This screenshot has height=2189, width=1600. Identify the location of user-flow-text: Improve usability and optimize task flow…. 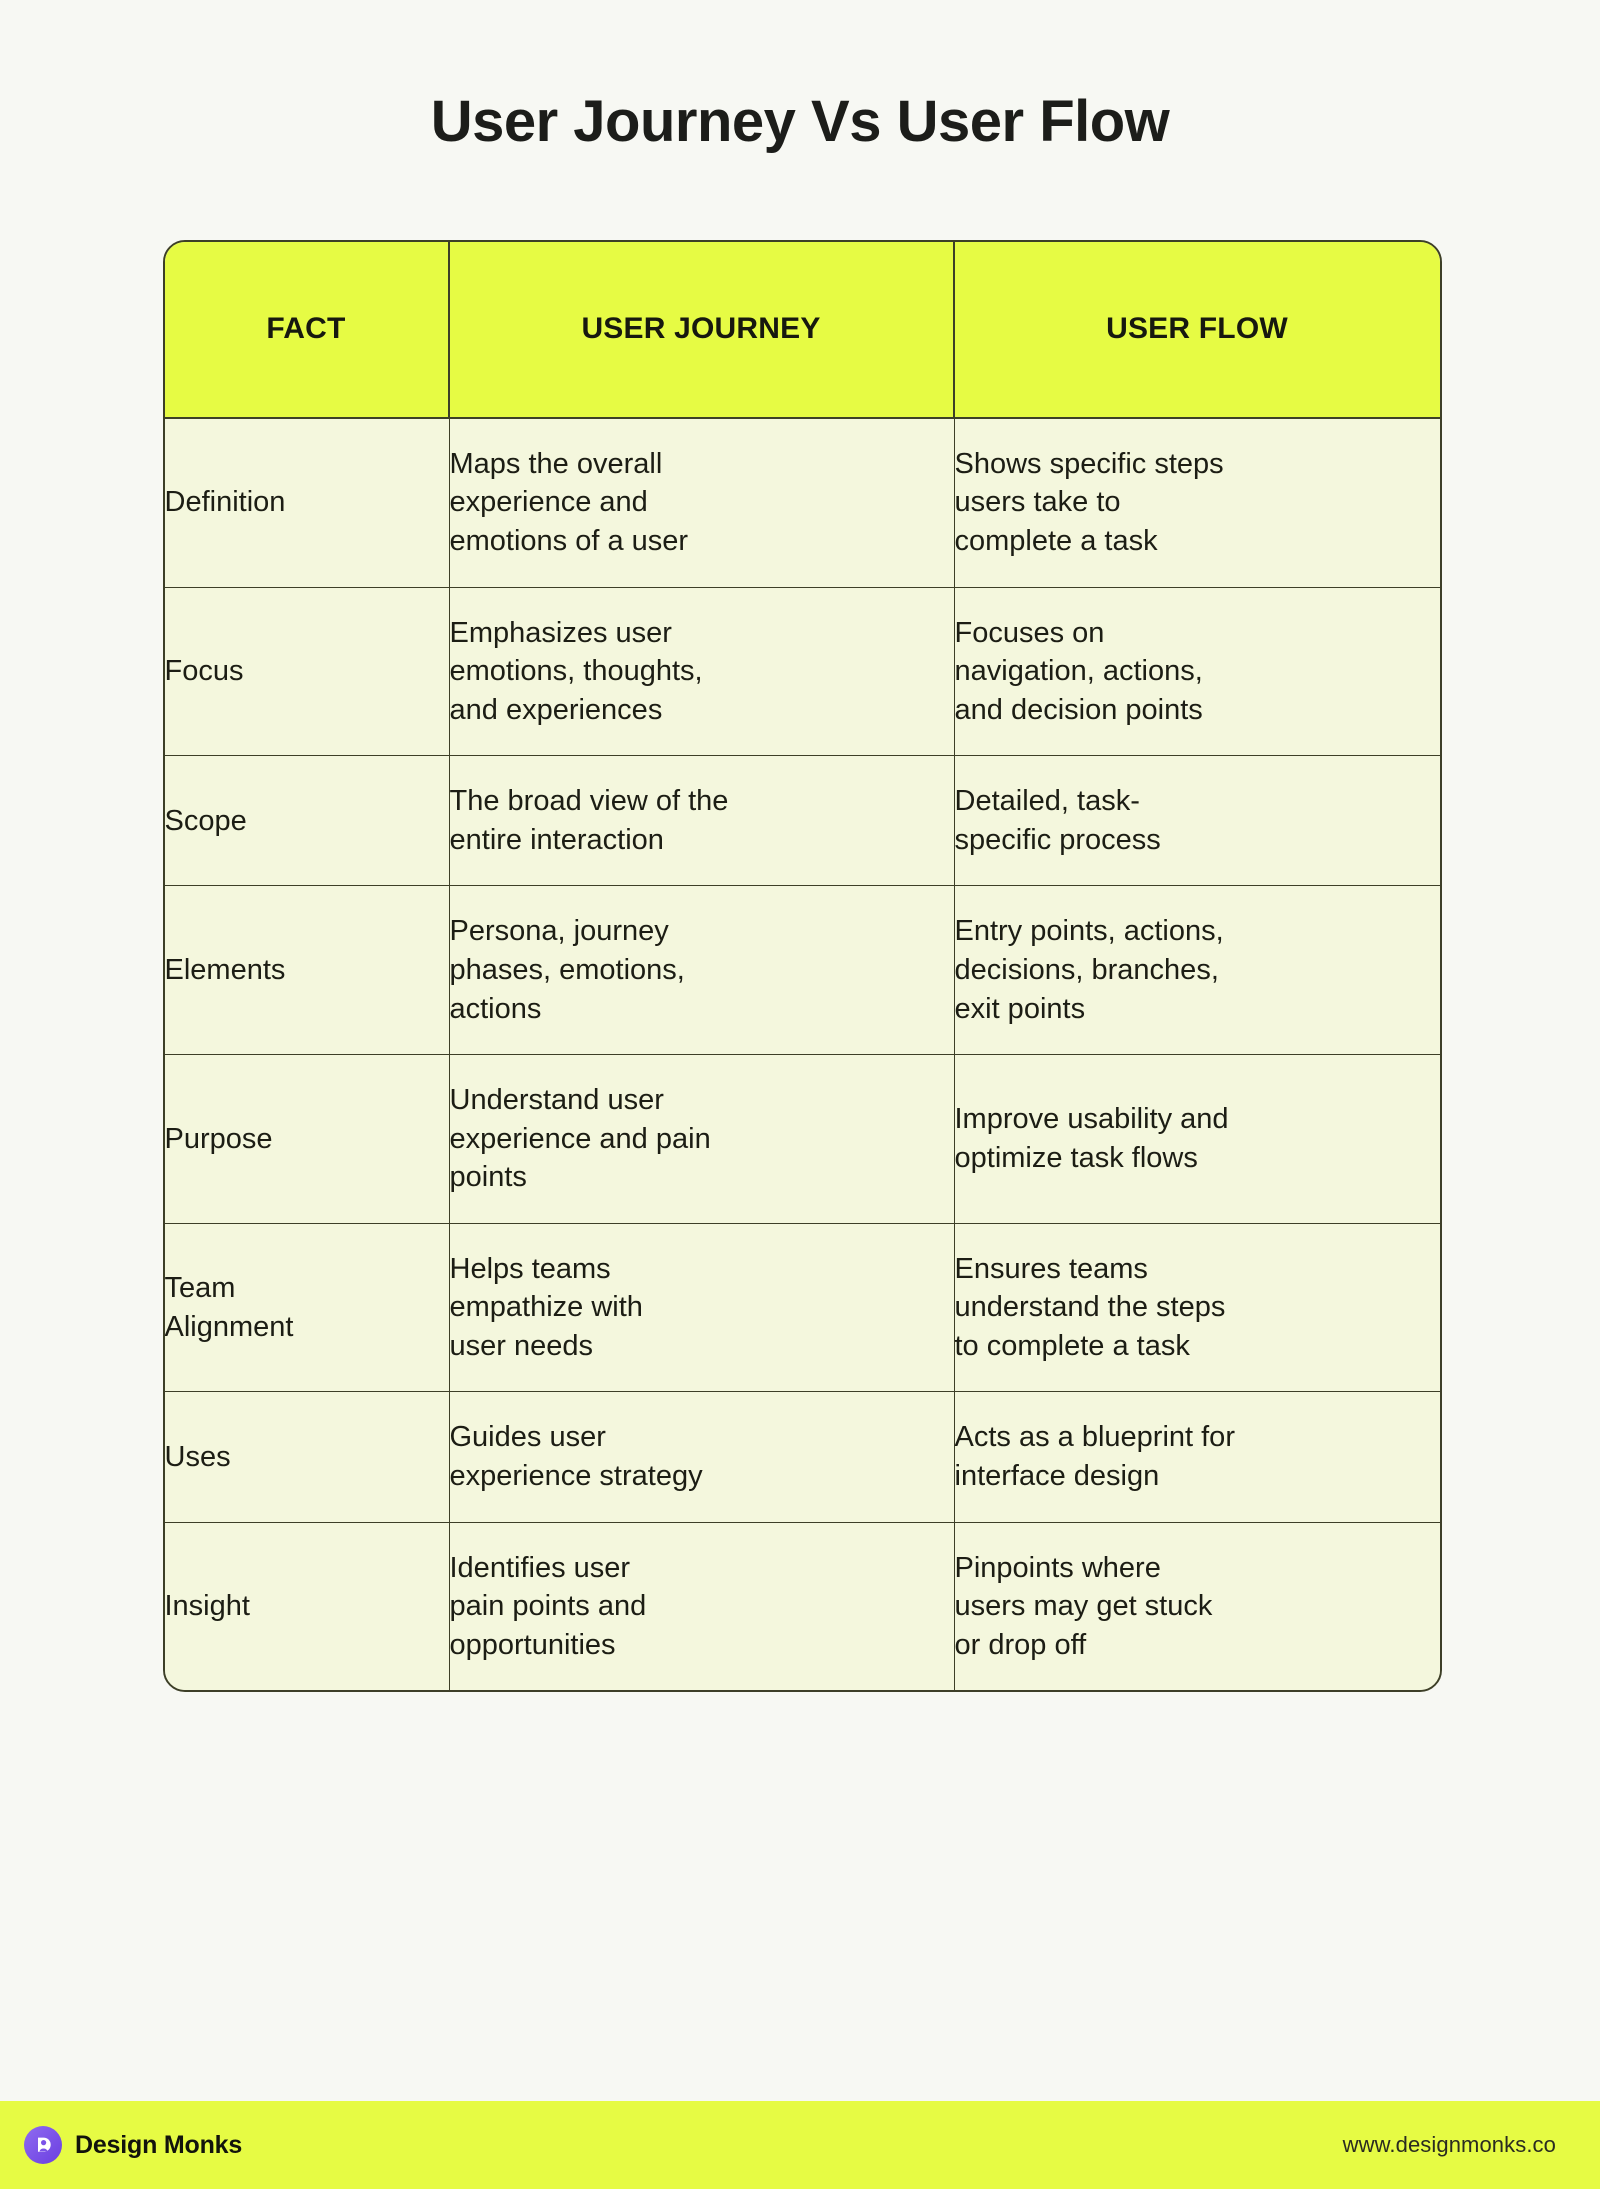
(1091, 1138).